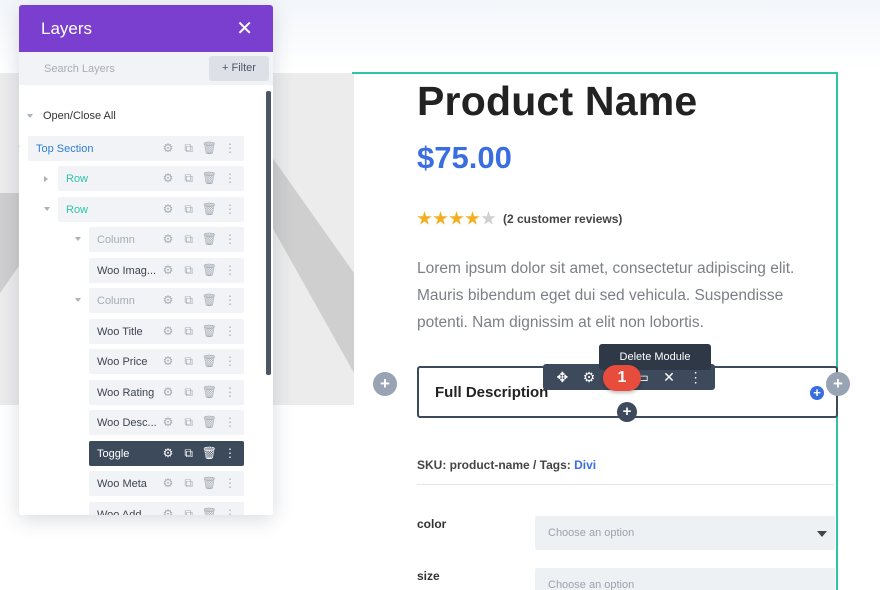  What do you see at coordinates (46, 179) in the screenshot?
I see `caret-right-icon` at bounding box center [46, 179].